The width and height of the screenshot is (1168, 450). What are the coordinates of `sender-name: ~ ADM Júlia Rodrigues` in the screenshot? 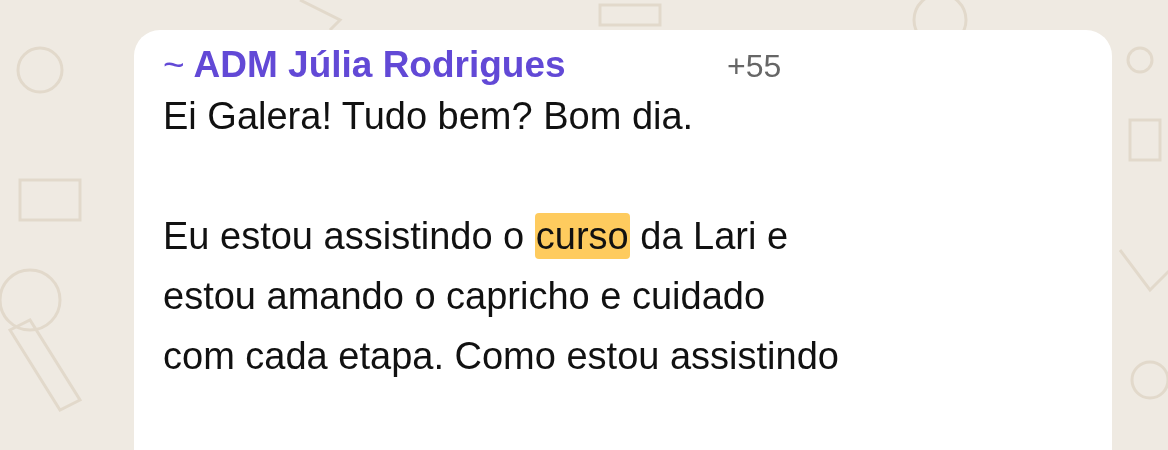 It's located at (443, 65).